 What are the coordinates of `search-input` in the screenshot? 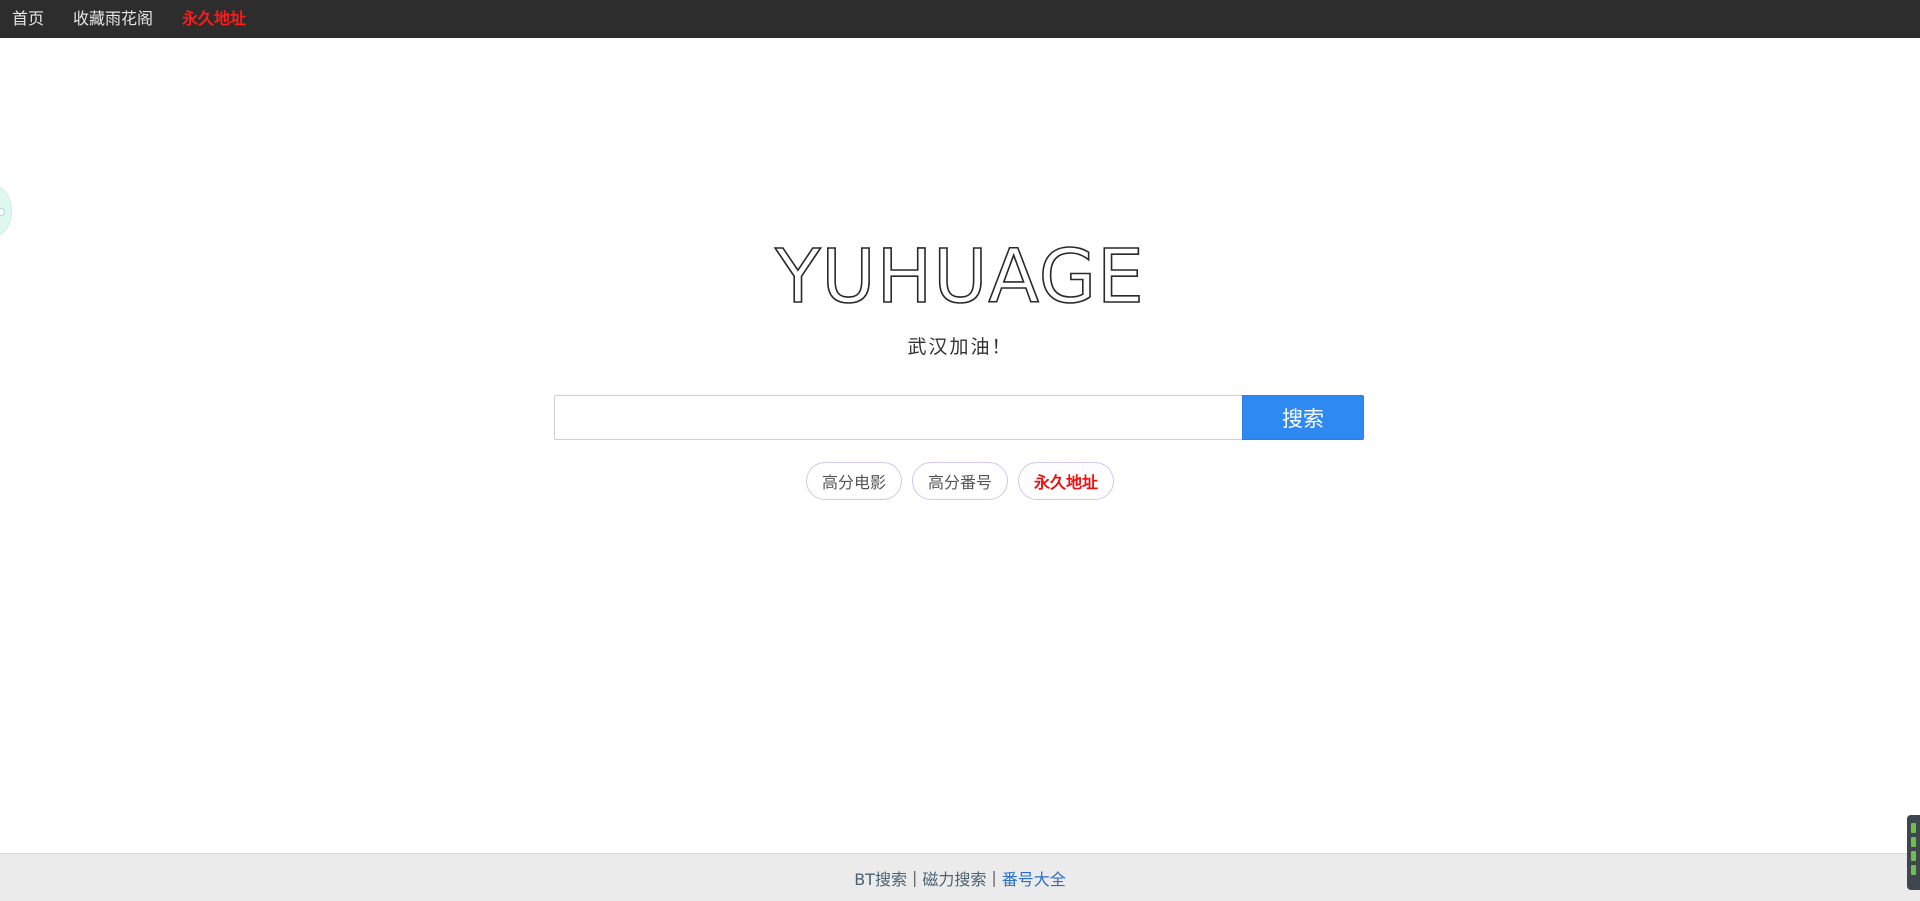 It's located at (898, 417).